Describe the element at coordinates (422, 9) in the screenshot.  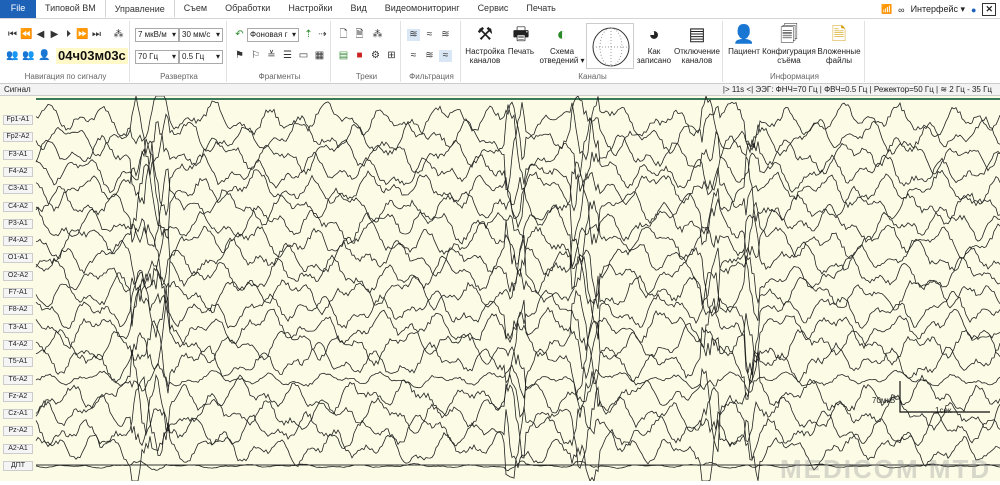
I see `tab-7: Видеомониторинг` at that location.